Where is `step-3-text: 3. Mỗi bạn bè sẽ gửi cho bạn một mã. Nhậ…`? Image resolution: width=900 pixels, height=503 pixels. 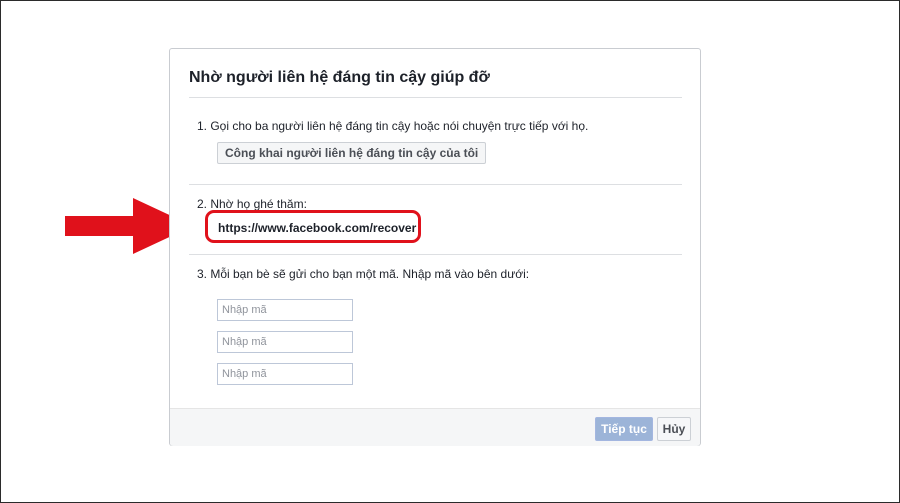
step-3-text: 3. Mỗi bạn bè sẽ gửi cho bạn một mã. Nhậ… is located at coordinates (363, 274).